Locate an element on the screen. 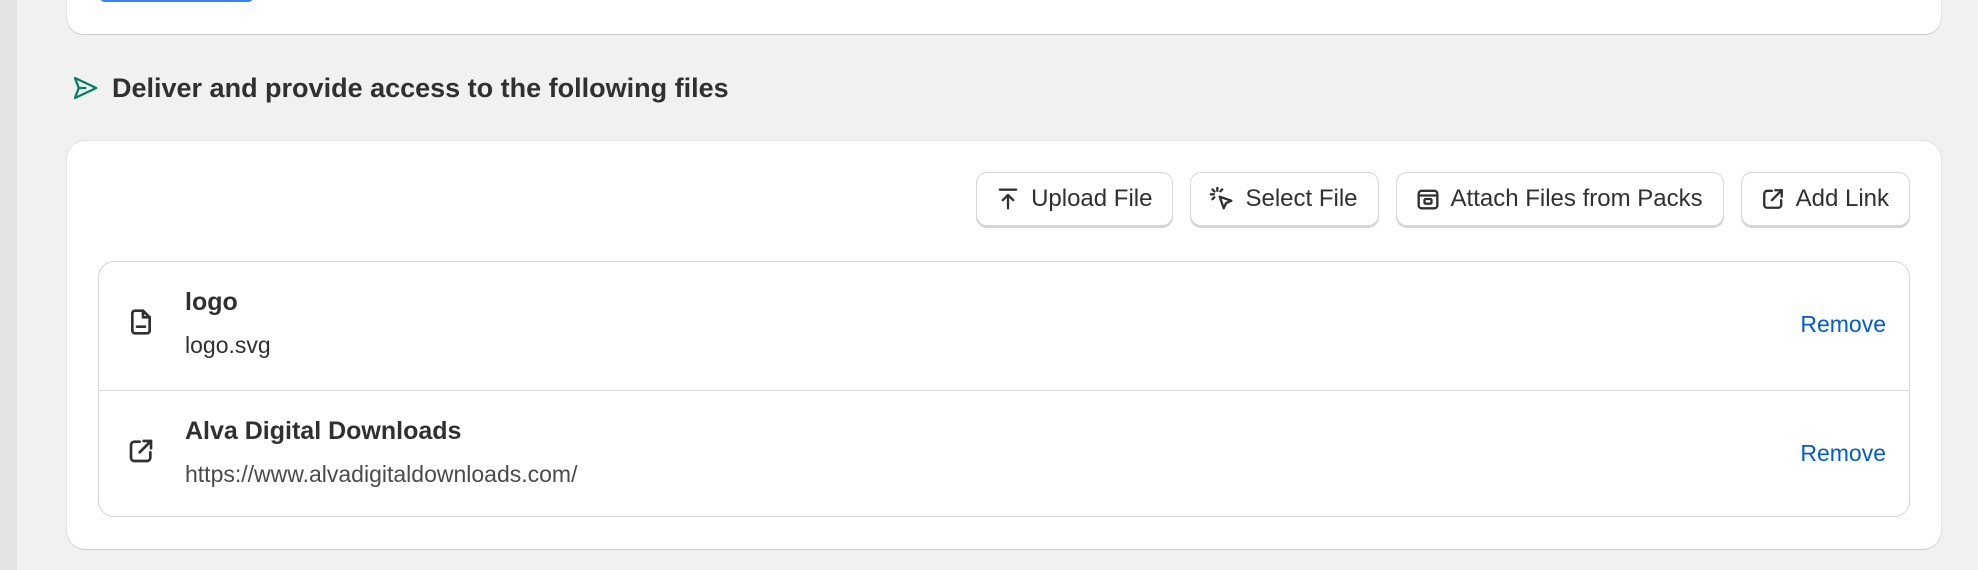 This screenshot has width=1978, height=570. attach-files-from-packs-button: Attach Files from Packs is located at coordinates (1559, 199).